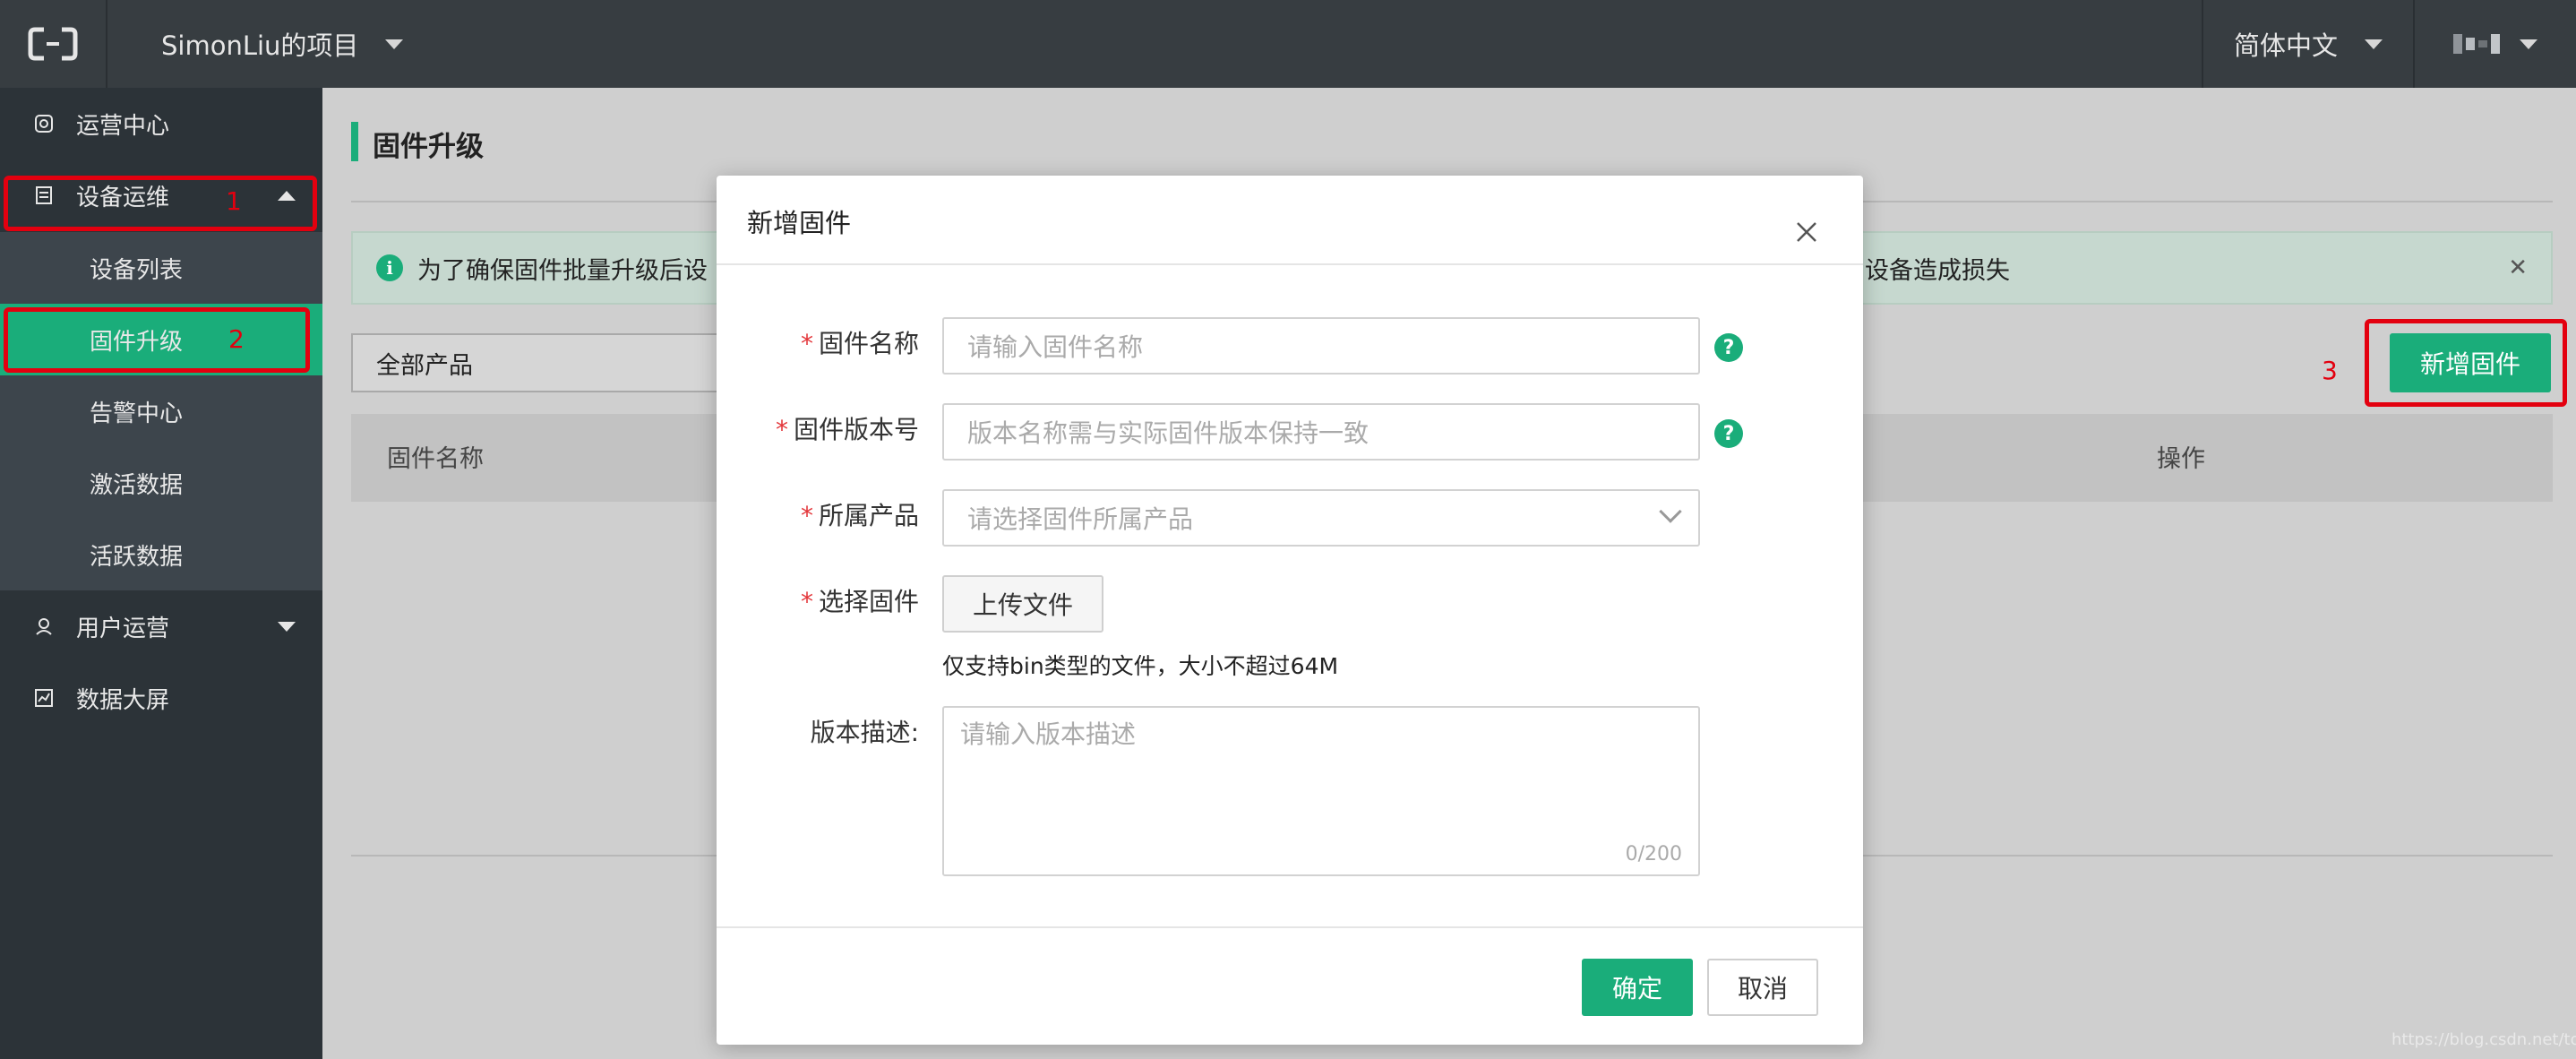 The image size is (2576, 1059). What do you see at coordinates (799, 223) in the screenshot?
I see `dialog-title: 新增固件` at bounding box center [799, 223].